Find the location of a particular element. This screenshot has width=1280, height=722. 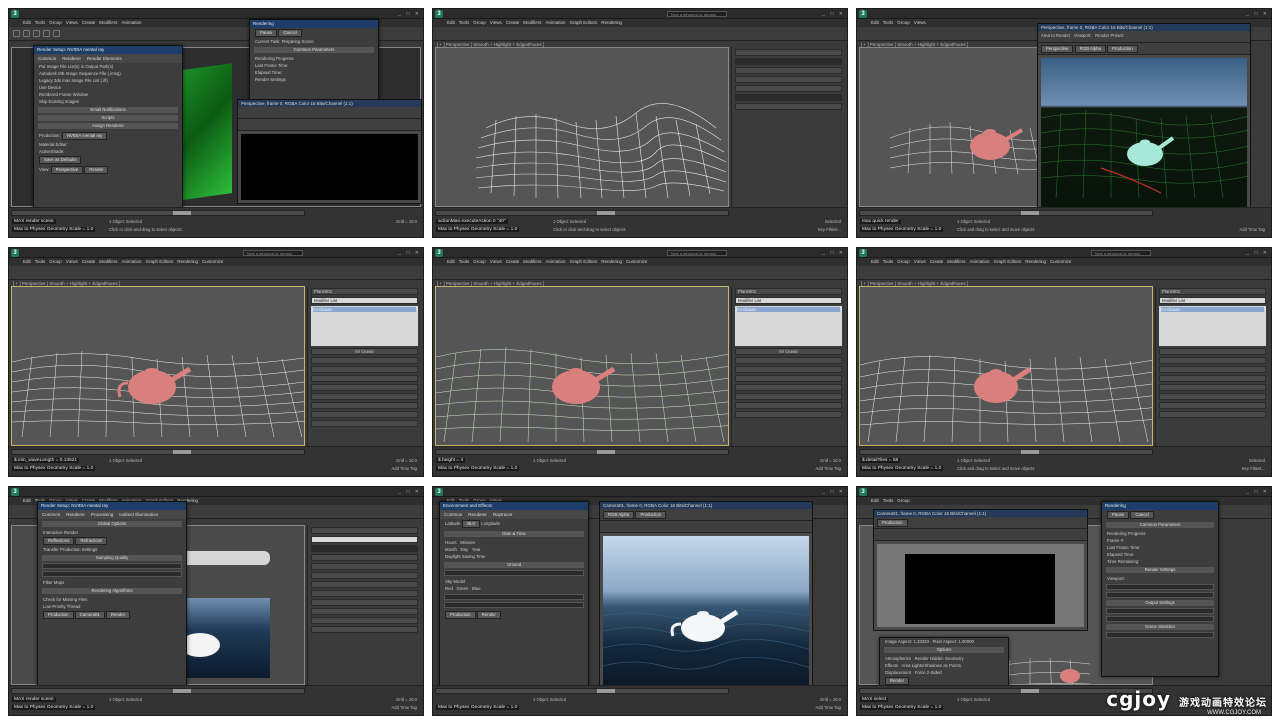

menu-customize: Customize is located at coordinates (636, 262).